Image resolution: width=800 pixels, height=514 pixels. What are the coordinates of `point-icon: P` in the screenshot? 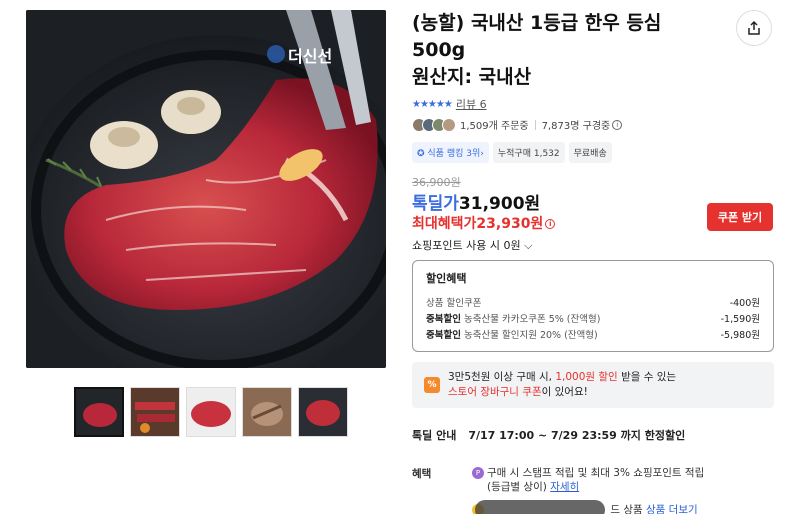 It's located at (478, 473).